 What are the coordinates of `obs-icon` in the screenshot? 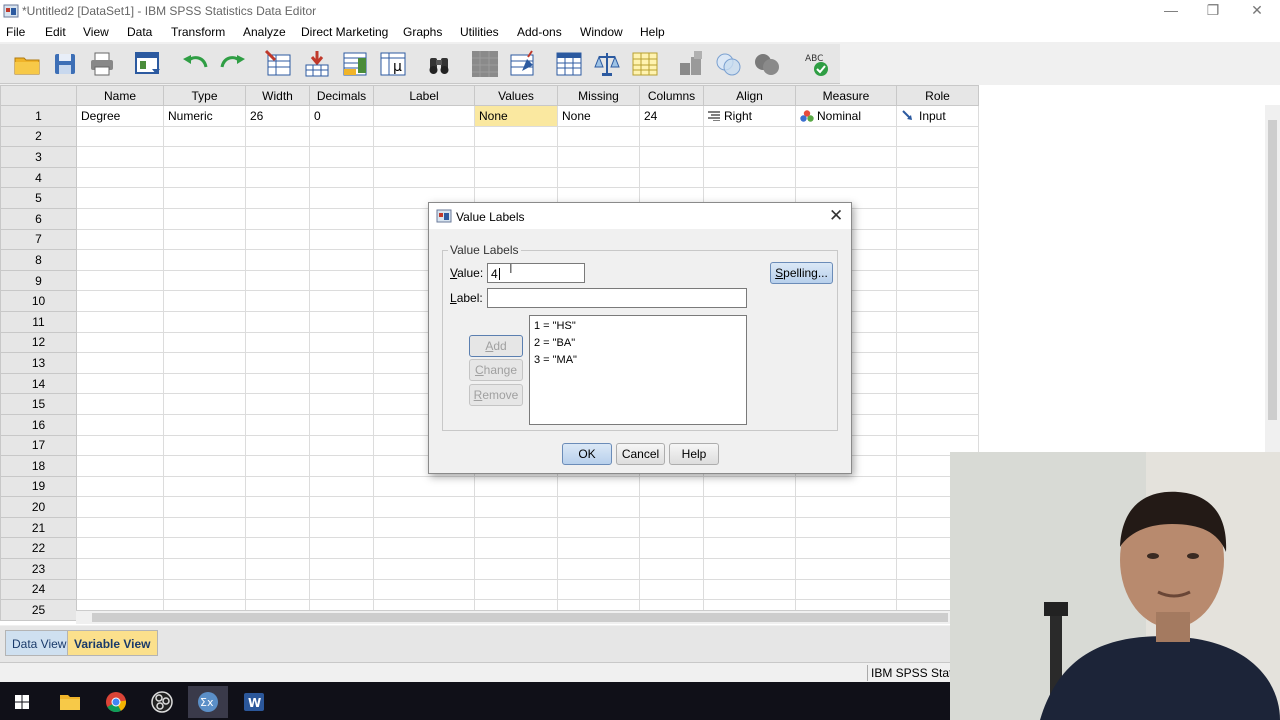 It's located at (162, 702).